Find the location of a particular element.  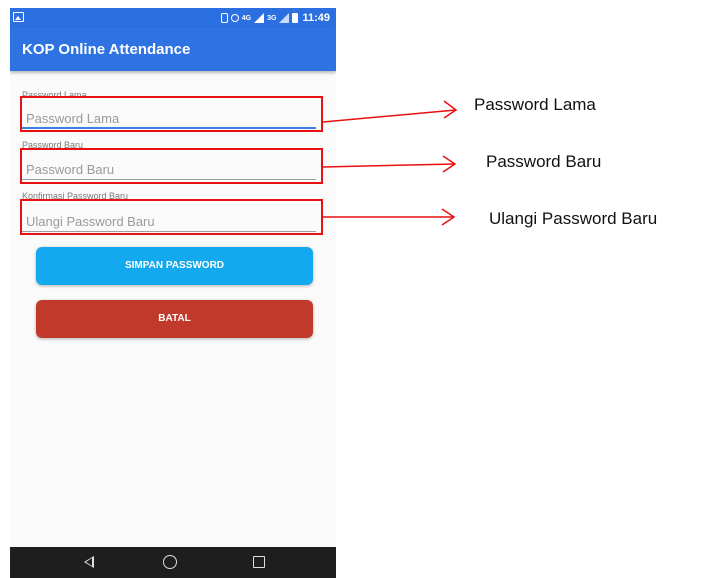

annotation-arrows is located at coordinates (390, 163).